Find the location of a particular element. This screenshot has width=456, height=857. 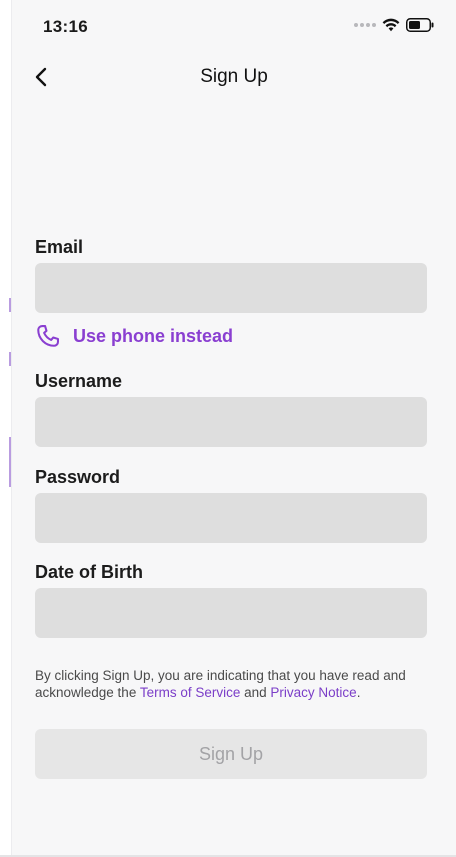

username-field is located at coordinates (231, 422).